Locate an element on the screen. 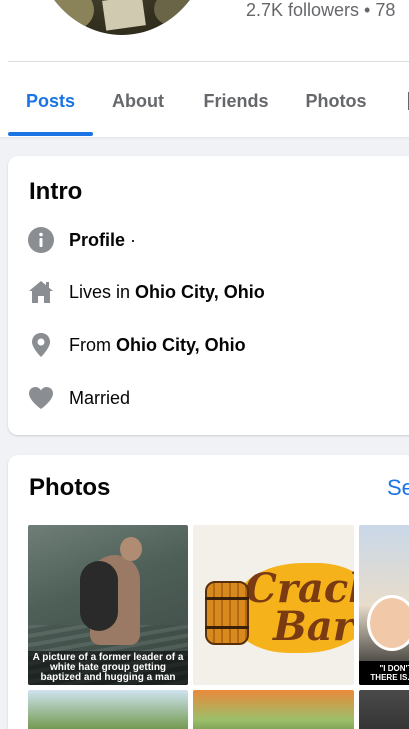 The image size is (409, 729). heart-icon is located at coordinates (41, 398).